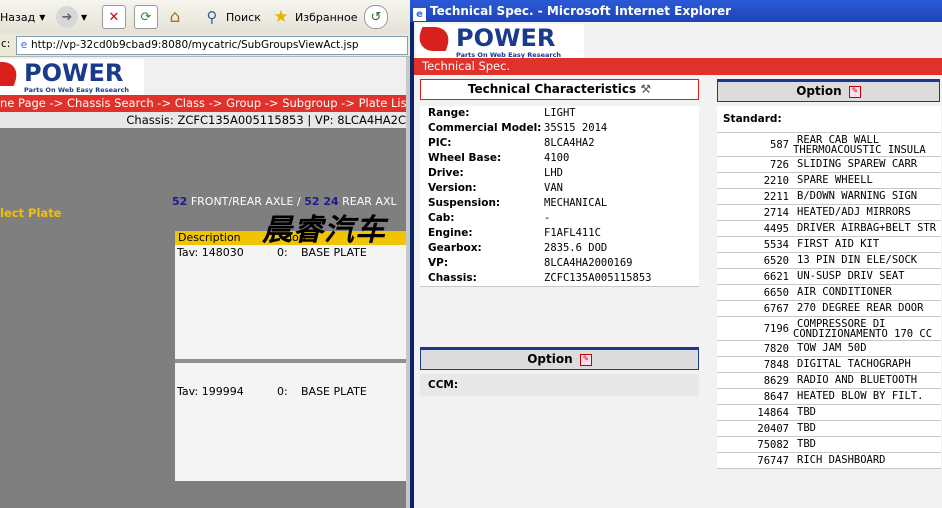 The height and width of the screenshot is (508, 942). Describe the element at coordinates (776, 381) in the screenshot. I see `option-code: 8629` at that location.